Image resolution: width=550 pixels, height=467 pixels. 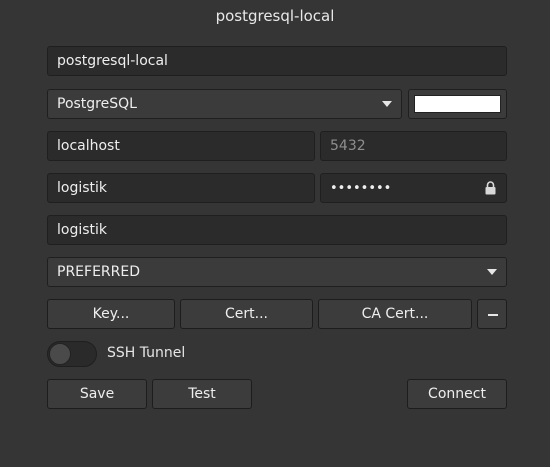 What do you see at coordinates (457, 394) in the screenshot?
I see `connect-button: Connect` at bounding box center [457, 394].